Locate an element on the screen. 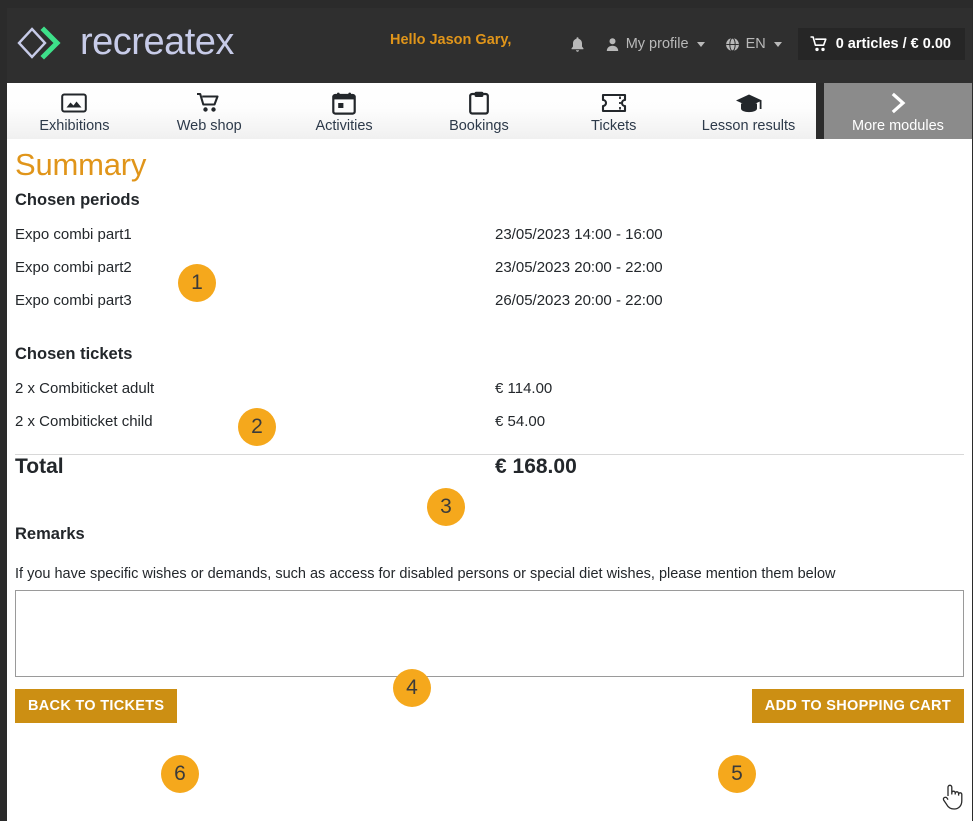 This screenshot has width=973, height=821. back-to-tickets-button: BACK TO TICKETS is located at coordinates (96, 706).